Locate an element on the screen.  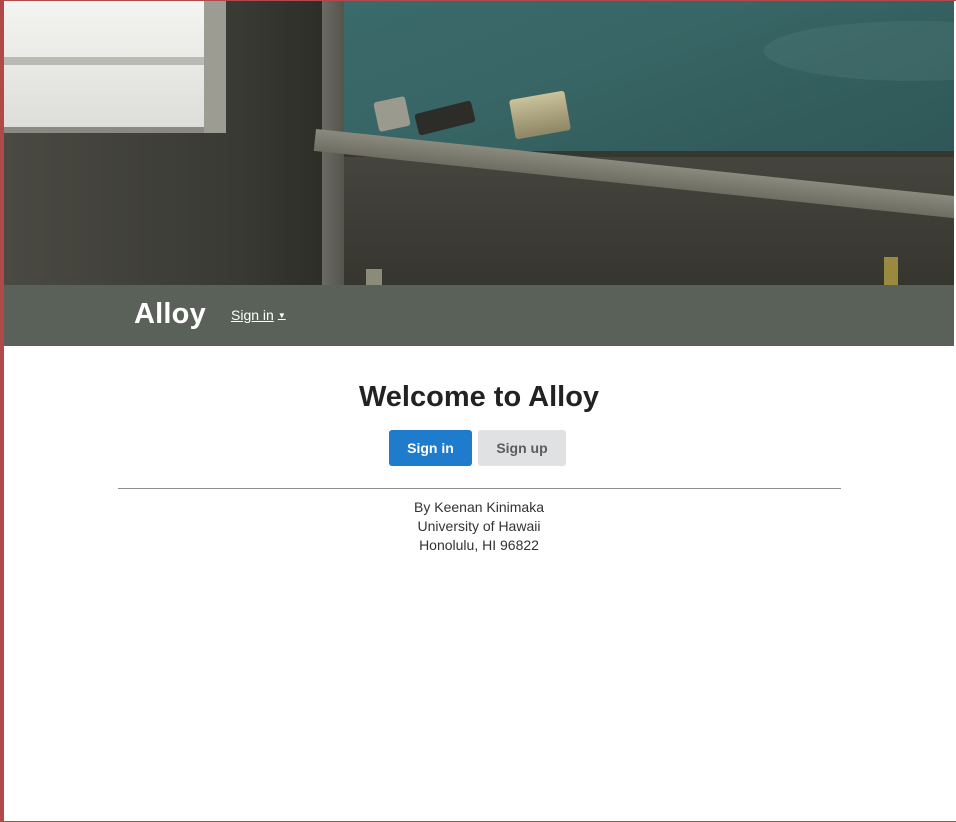
institution-text: University of Hawaii is located at coordinates (479, 526).